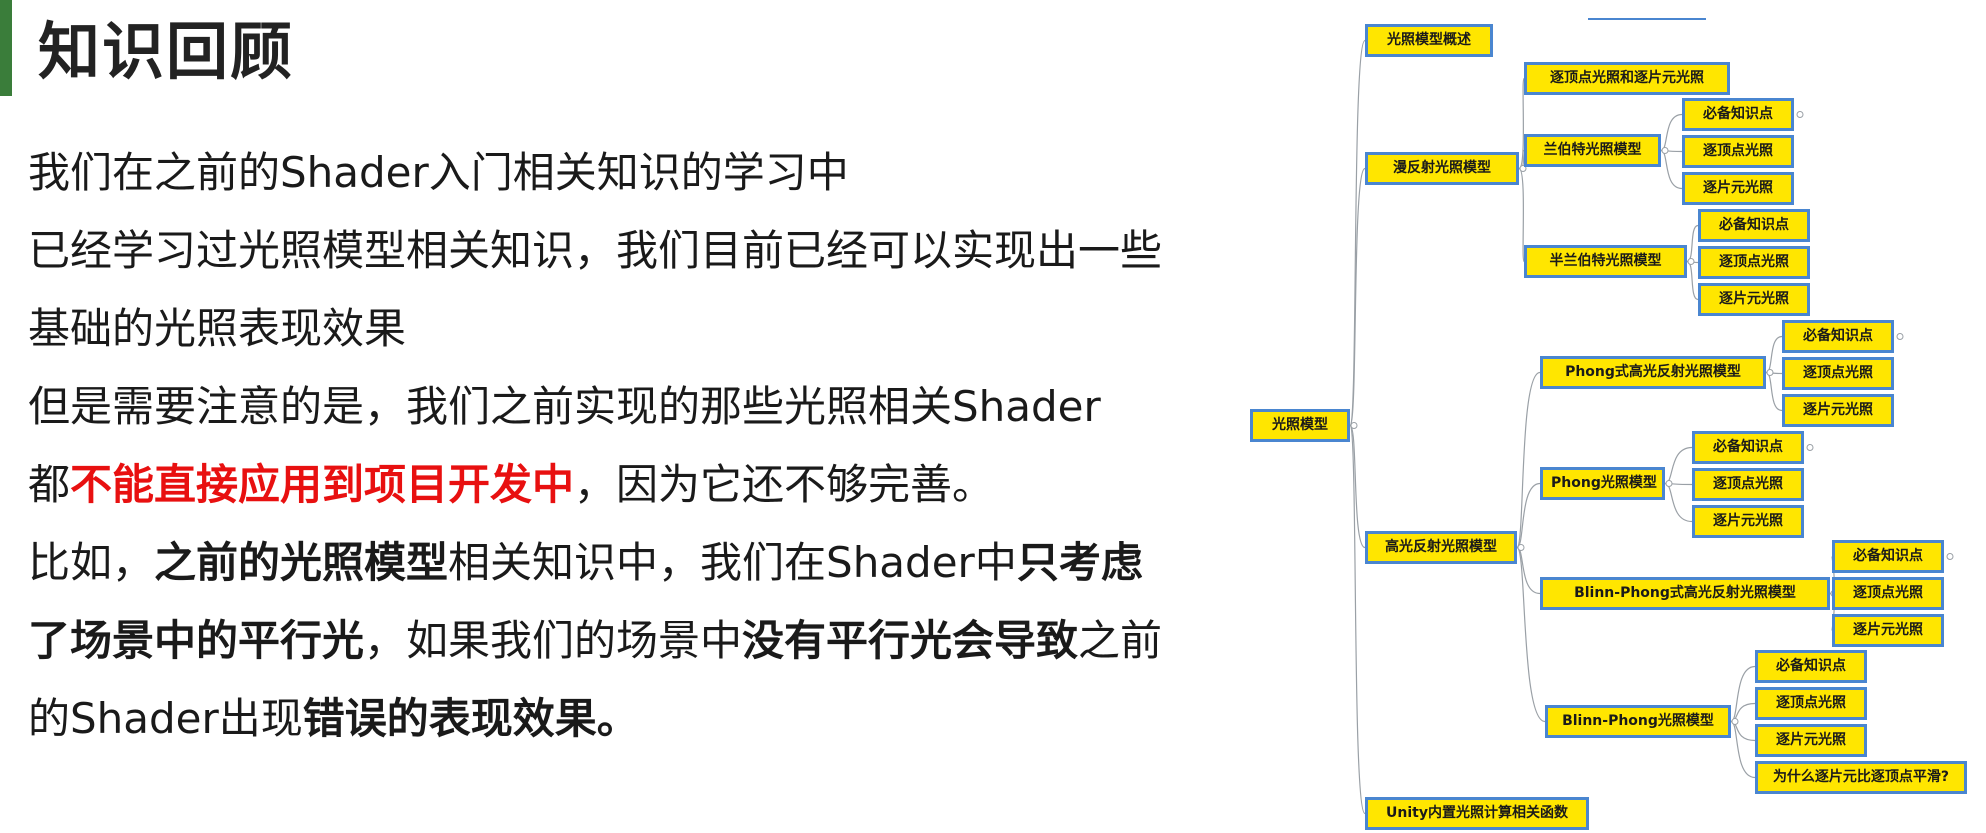 This screenshot has height=833, width=1986. What do you see at coordinates (49, 484) in the screenshot?
I see `body-text-segment: 都` at bounding box center [49, 484].